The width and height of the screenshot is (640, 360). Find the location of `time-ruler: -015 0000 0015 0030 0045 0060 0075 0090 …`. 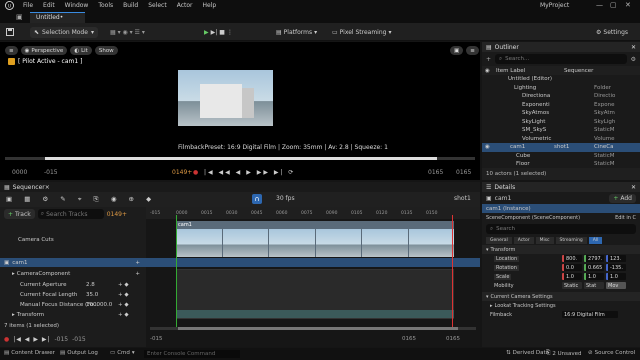

time-ruler: -015 0000 0015 0030 0045 0060 0075 0090 … is located at coordinates (313, 213).